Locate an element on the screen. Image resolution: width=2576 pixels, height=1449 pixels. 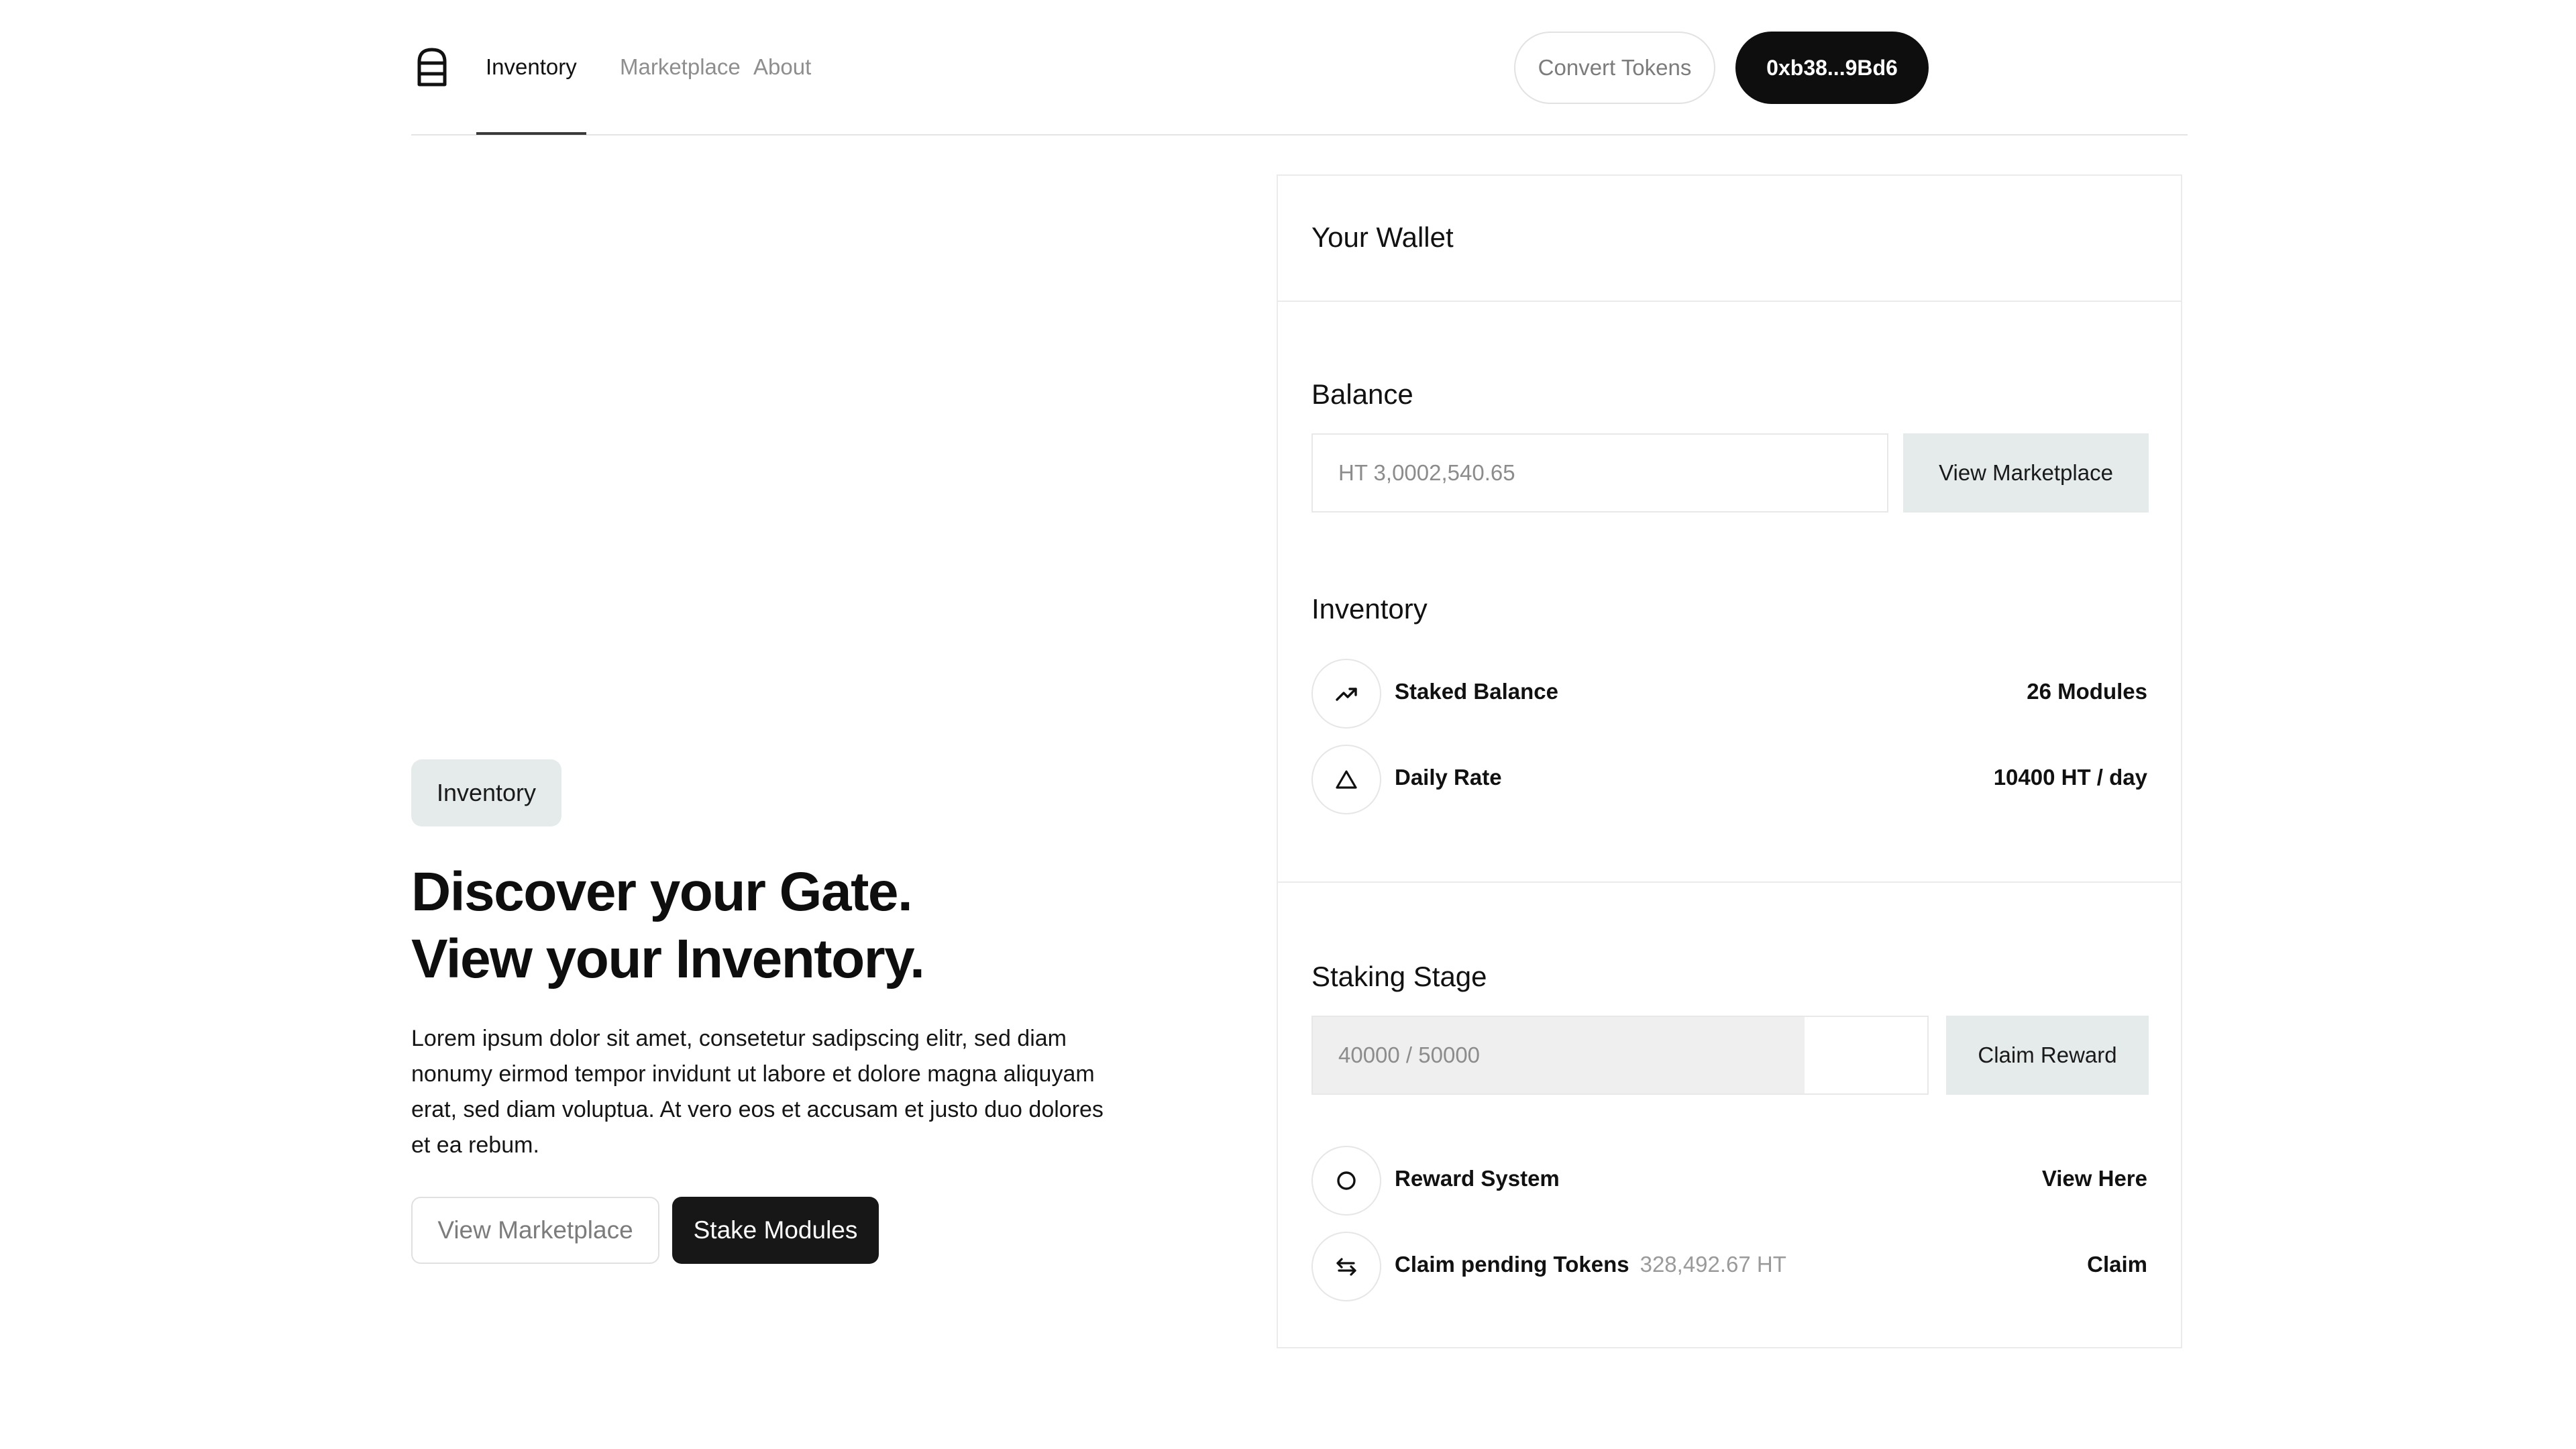
section-badge: Inventory is located at coordinates (486, 792).